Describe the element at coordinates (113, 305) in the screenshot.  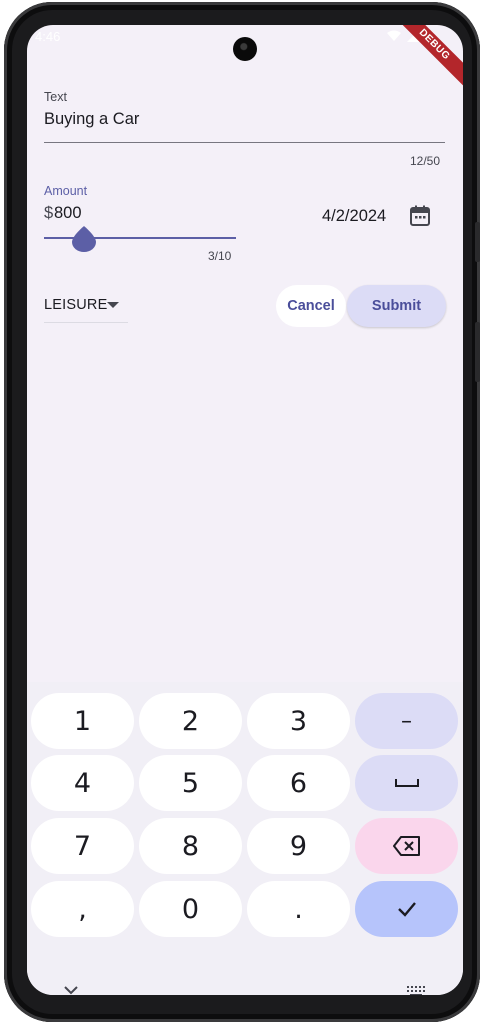
I see `dropdown-arrow-icon` at that location.